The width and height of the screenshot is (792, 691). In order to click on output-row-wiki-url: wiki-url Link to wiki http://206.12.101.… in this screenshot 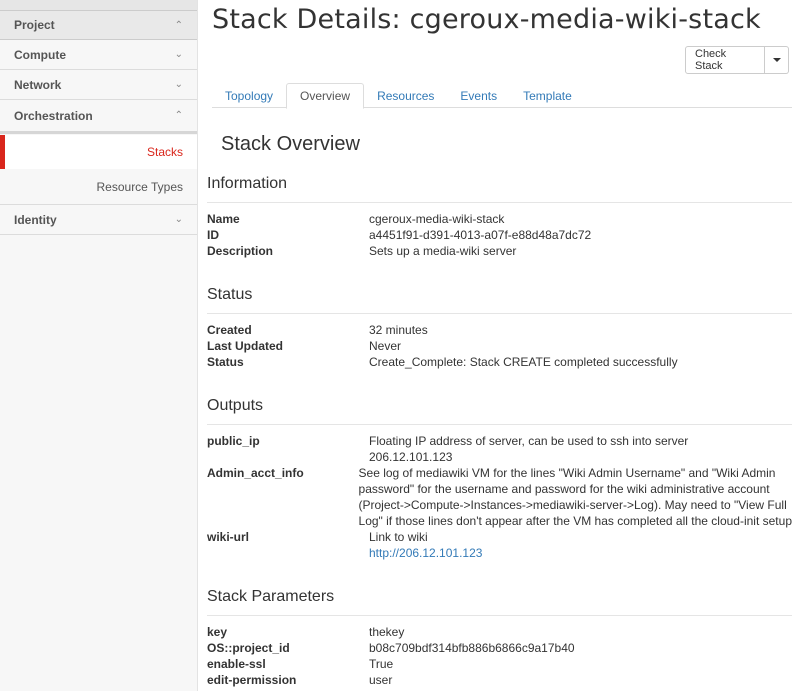, I will do `click(499, 545)`.